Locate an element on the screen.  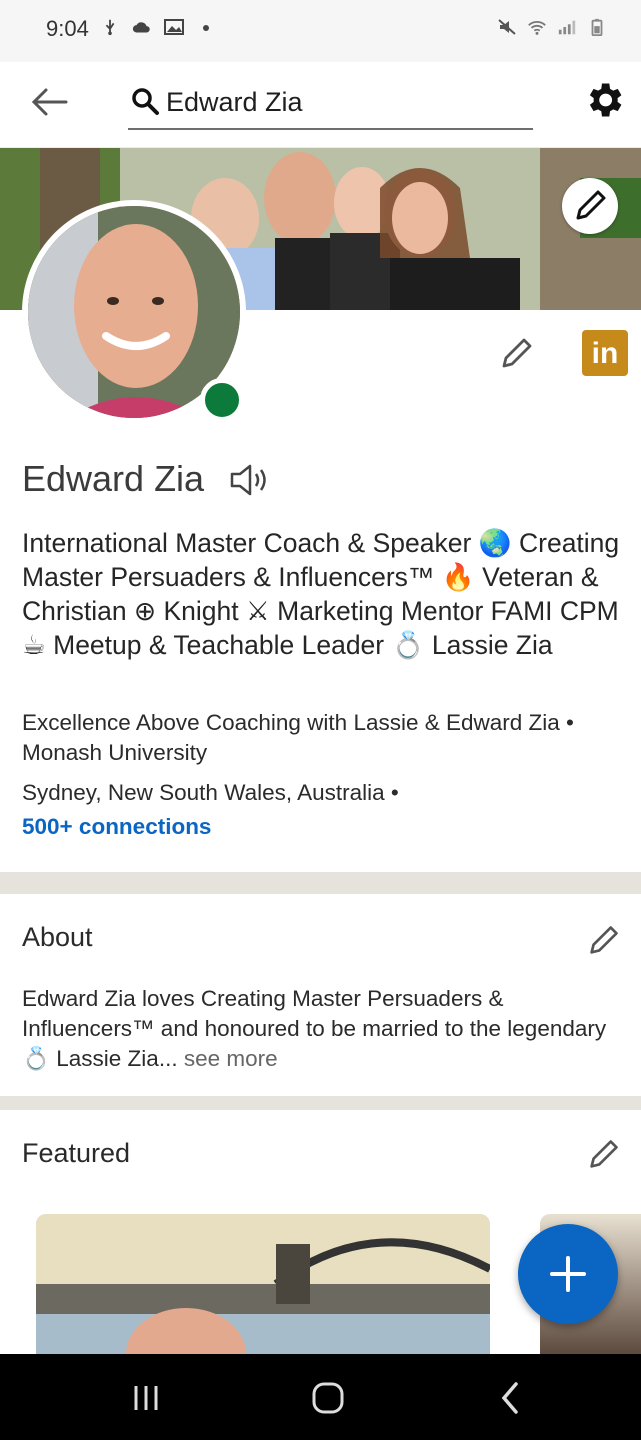
linkedin-premium-badge: in is located at coordinates (605, 353).